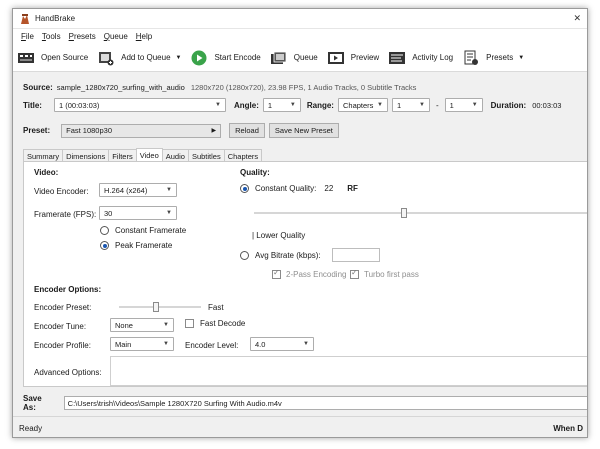 The width and height of the screenshot is (600, 449). I want to click on encoder-preset-value: Fast, so click(216, 307).